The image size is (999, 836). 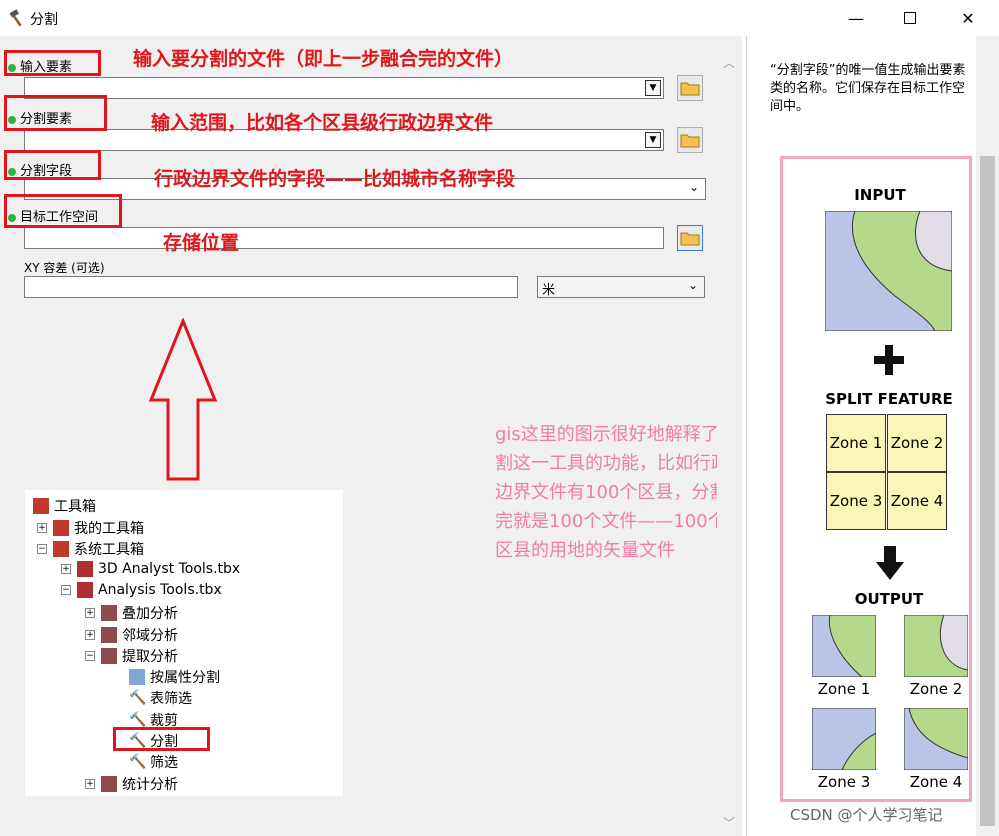 I want to click on help-scrollbar, so click(x=987, y=436).